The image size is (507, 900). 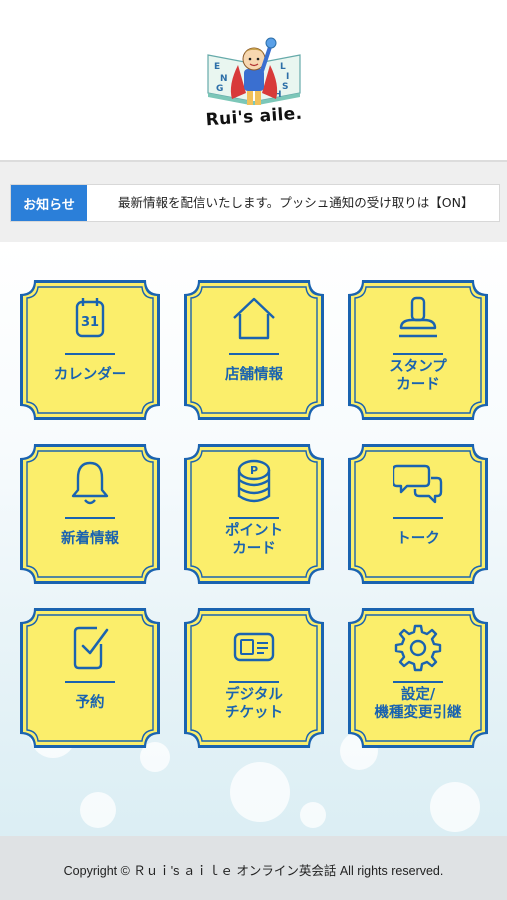 What do you see at coordinates (254, 678) in the screenshot?
I see `menu-tile-digital-ticket: デジタル チケット` at bounding box center [254, 678].